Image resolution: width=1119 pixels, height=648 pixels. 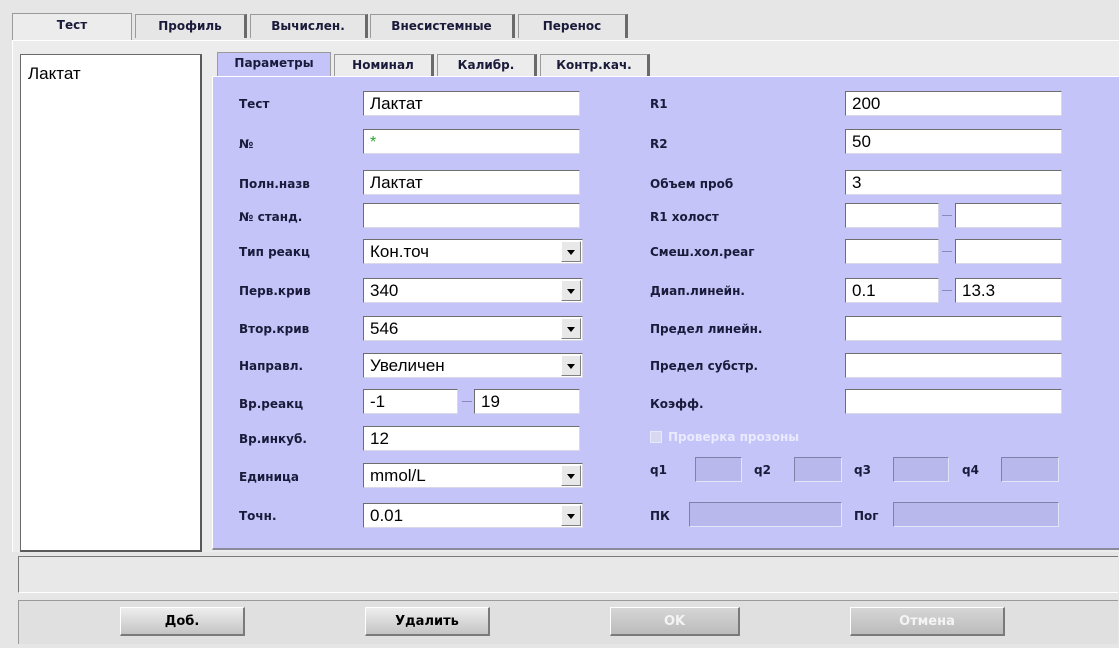 I want to click on reaction-type-select: Кон.точ, so click(x=473, y=251).